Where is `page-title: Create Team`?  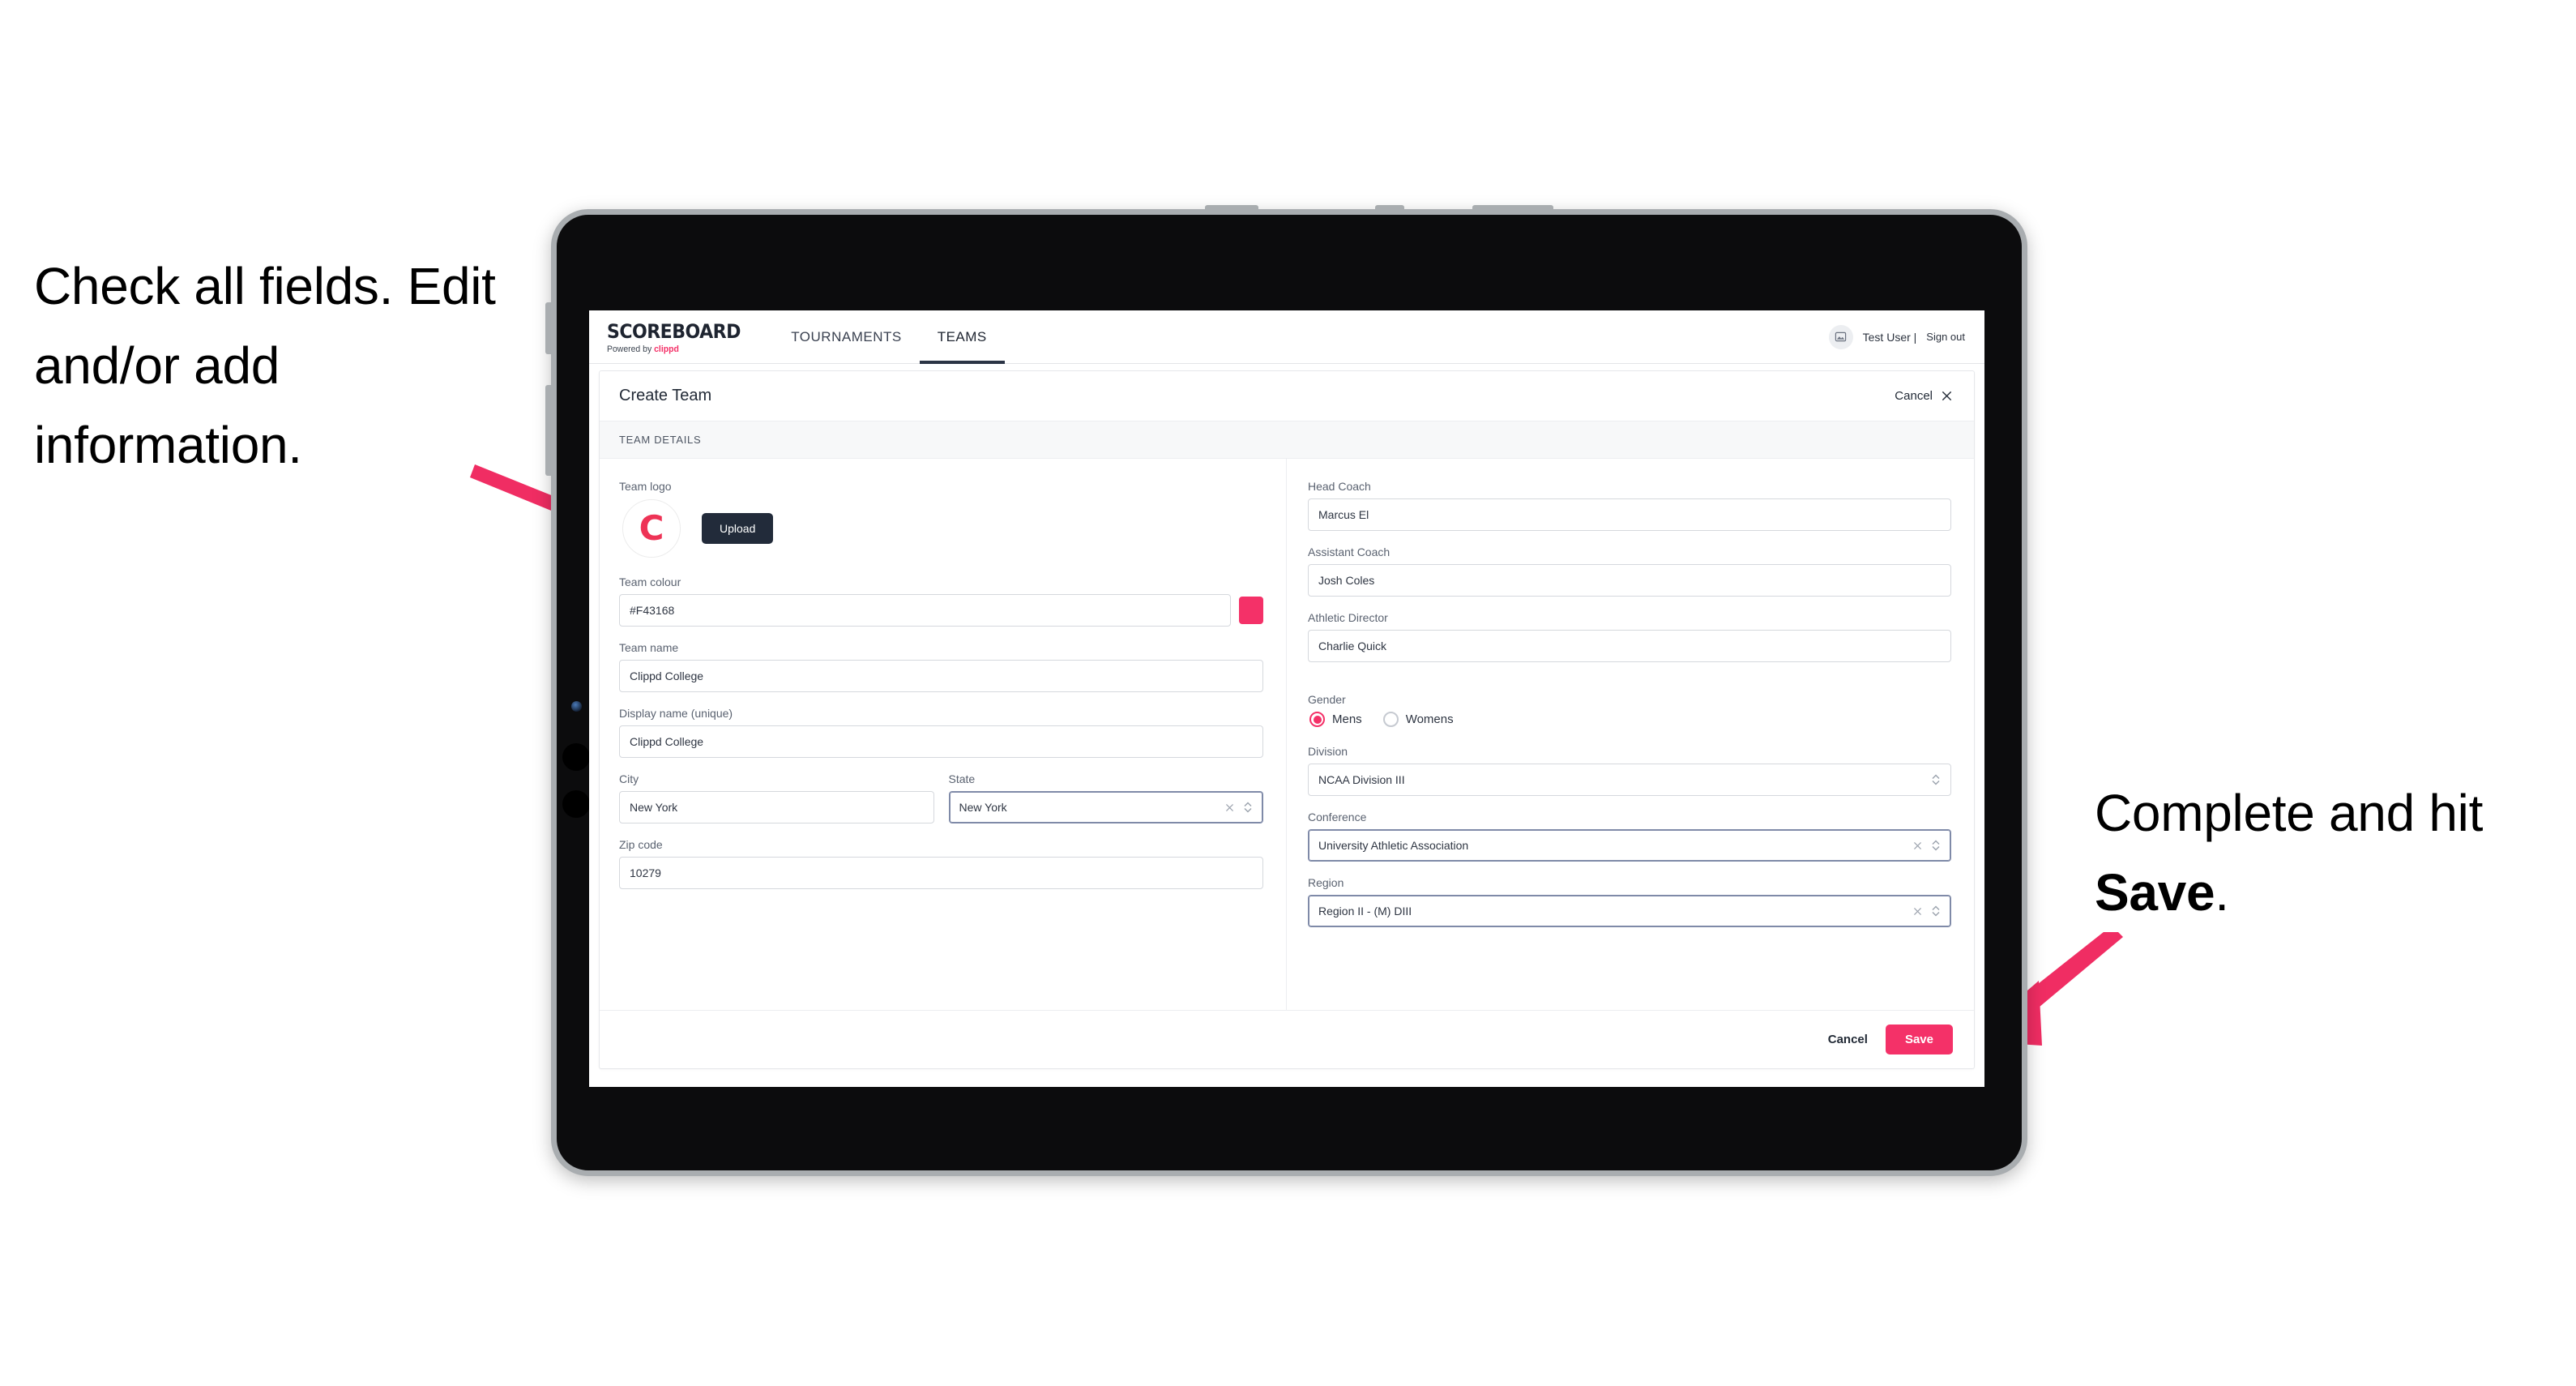
page-title: Create Team is located at coordinates (665, 395).